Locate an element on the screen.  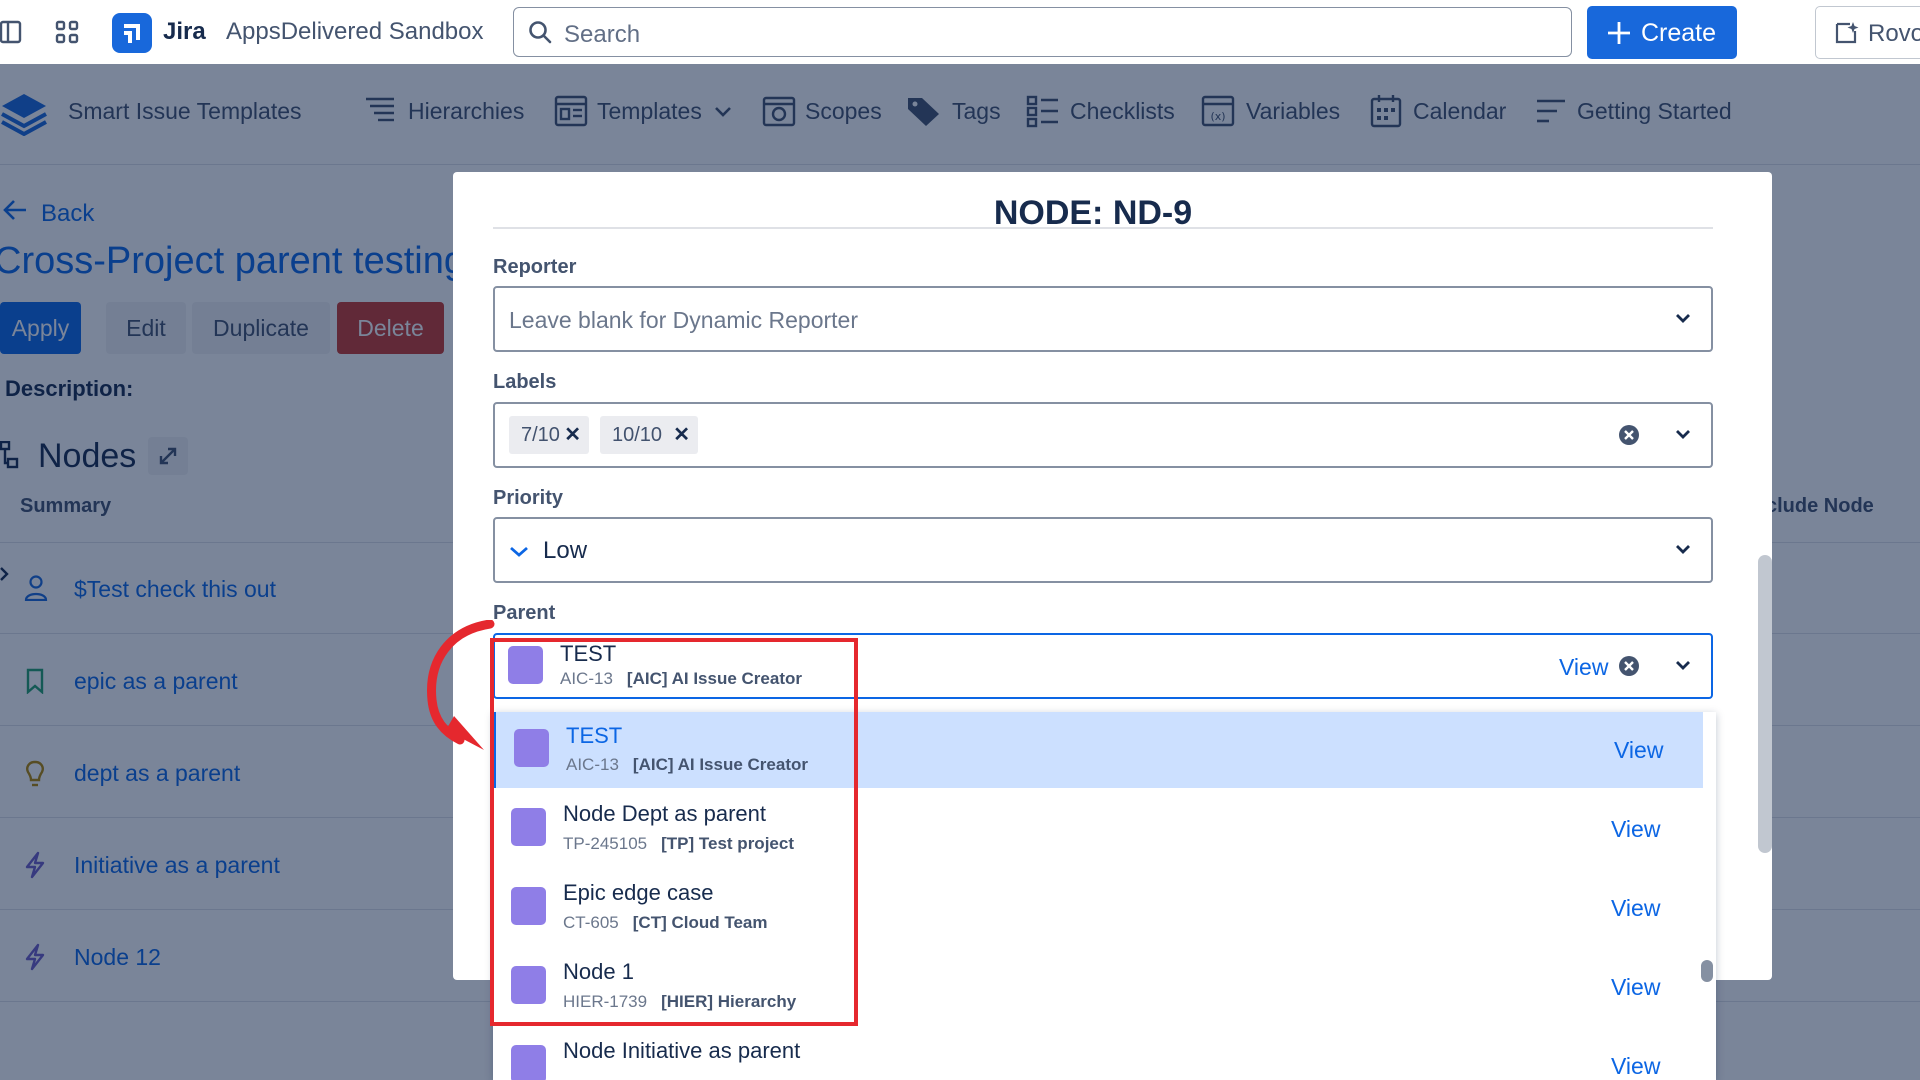
issue-project: [CT] Cloud Team is located at coordinates (700, 922).